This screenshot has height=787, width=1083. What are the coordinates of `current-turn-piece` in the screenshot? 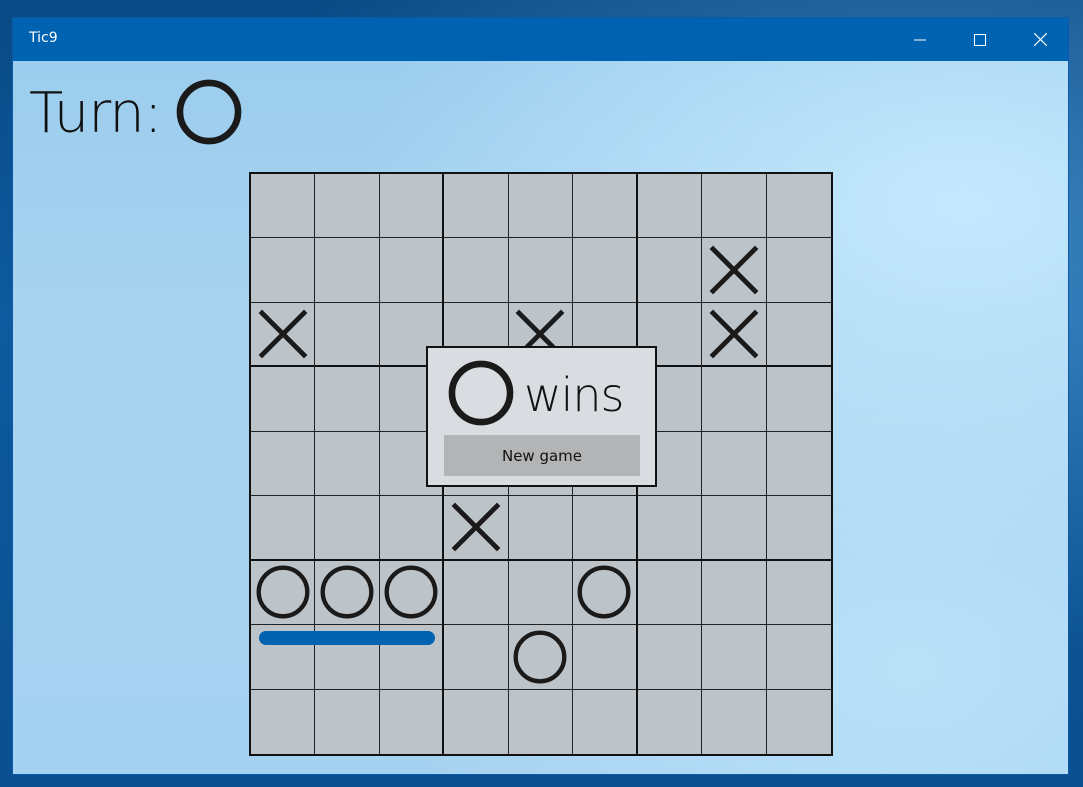 It's located at (209, 114).